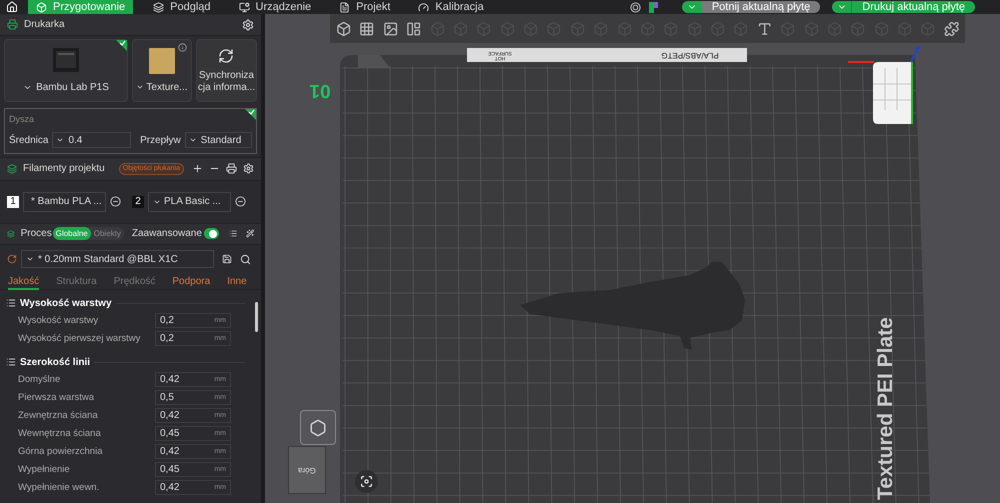 This screenshot has height=503, width=1000. I want to click on setting-label: Wypełnienie wewn., so click(59, 487).